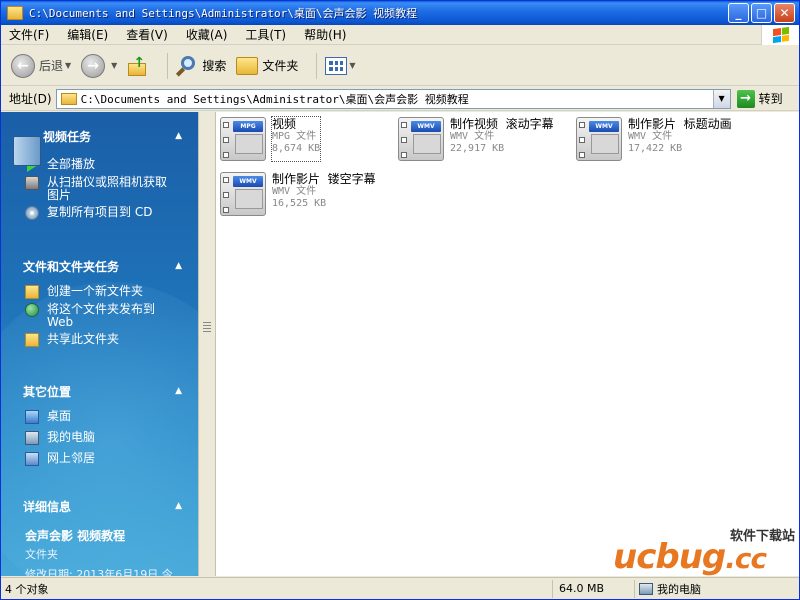  What do you see at coordinates (99, 292) in the screenshot?
I see `task-new-folder: 创建一个新文件夹` at bounding box center [99, 292].